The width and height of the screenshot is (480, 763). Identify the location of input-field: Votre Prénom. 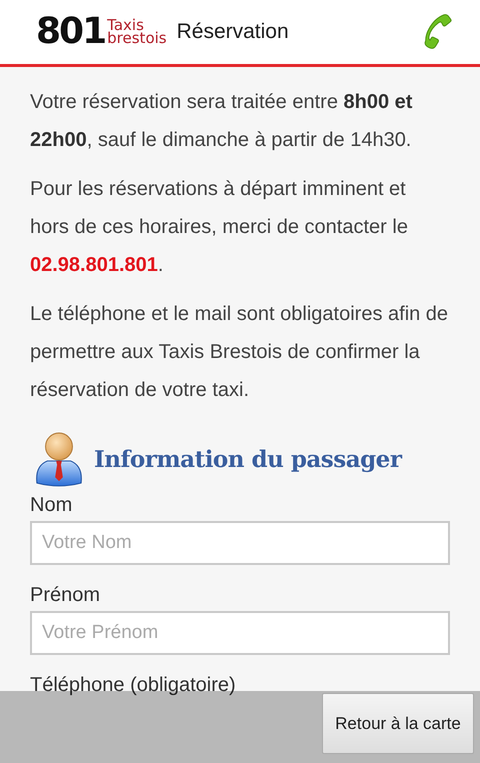
(240, 633).